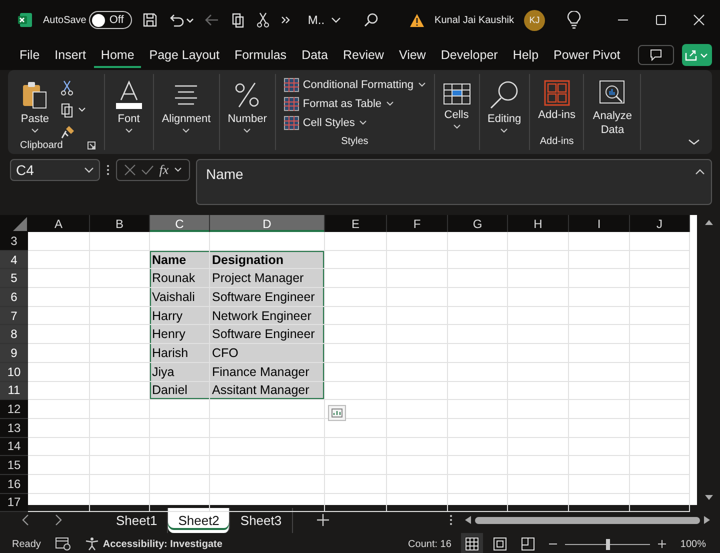 The height and width of the screenshot is (553, 720). What do you see at coordinates (14, 447) in the screenshot?
I see `row-header: 14` at bounding box center [14, 447].